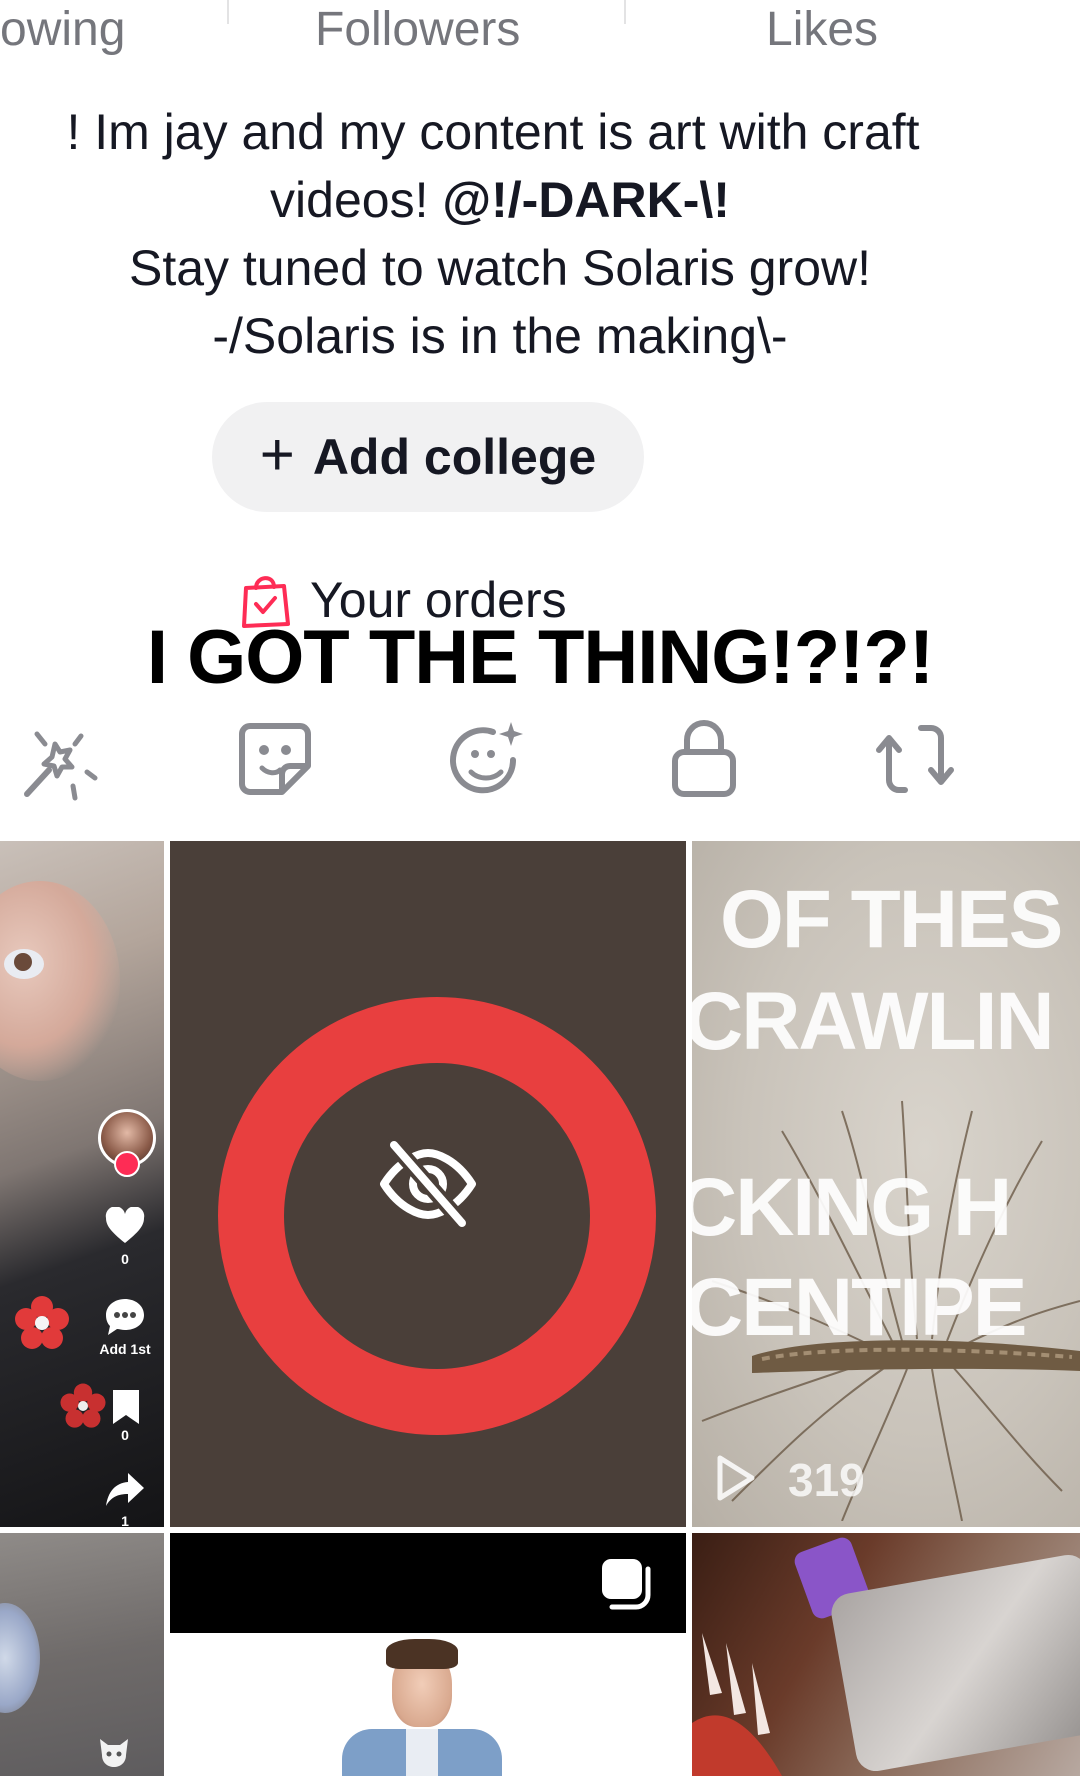 The height and width of the screenshot is (1776, 1080). Describe the element at coordinates (873, 1021) in the screenshot. I see `overlay-line-2: CRAWLIN` at that location.